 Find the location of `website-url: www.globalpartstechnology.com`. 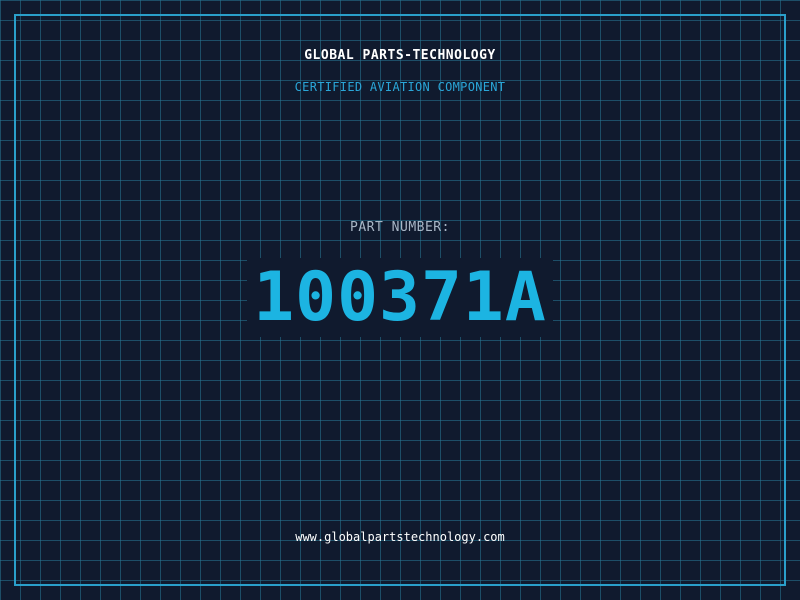

website-url: www.globalpartstechnology.com is located at coordinates (400, 537).